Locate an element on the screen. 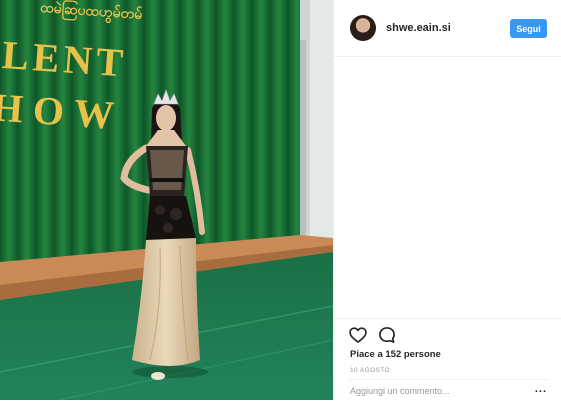 This screenshot has height=404, width=561. post-header: shwe.eain.si Segui is located at coordinates (447, 28).